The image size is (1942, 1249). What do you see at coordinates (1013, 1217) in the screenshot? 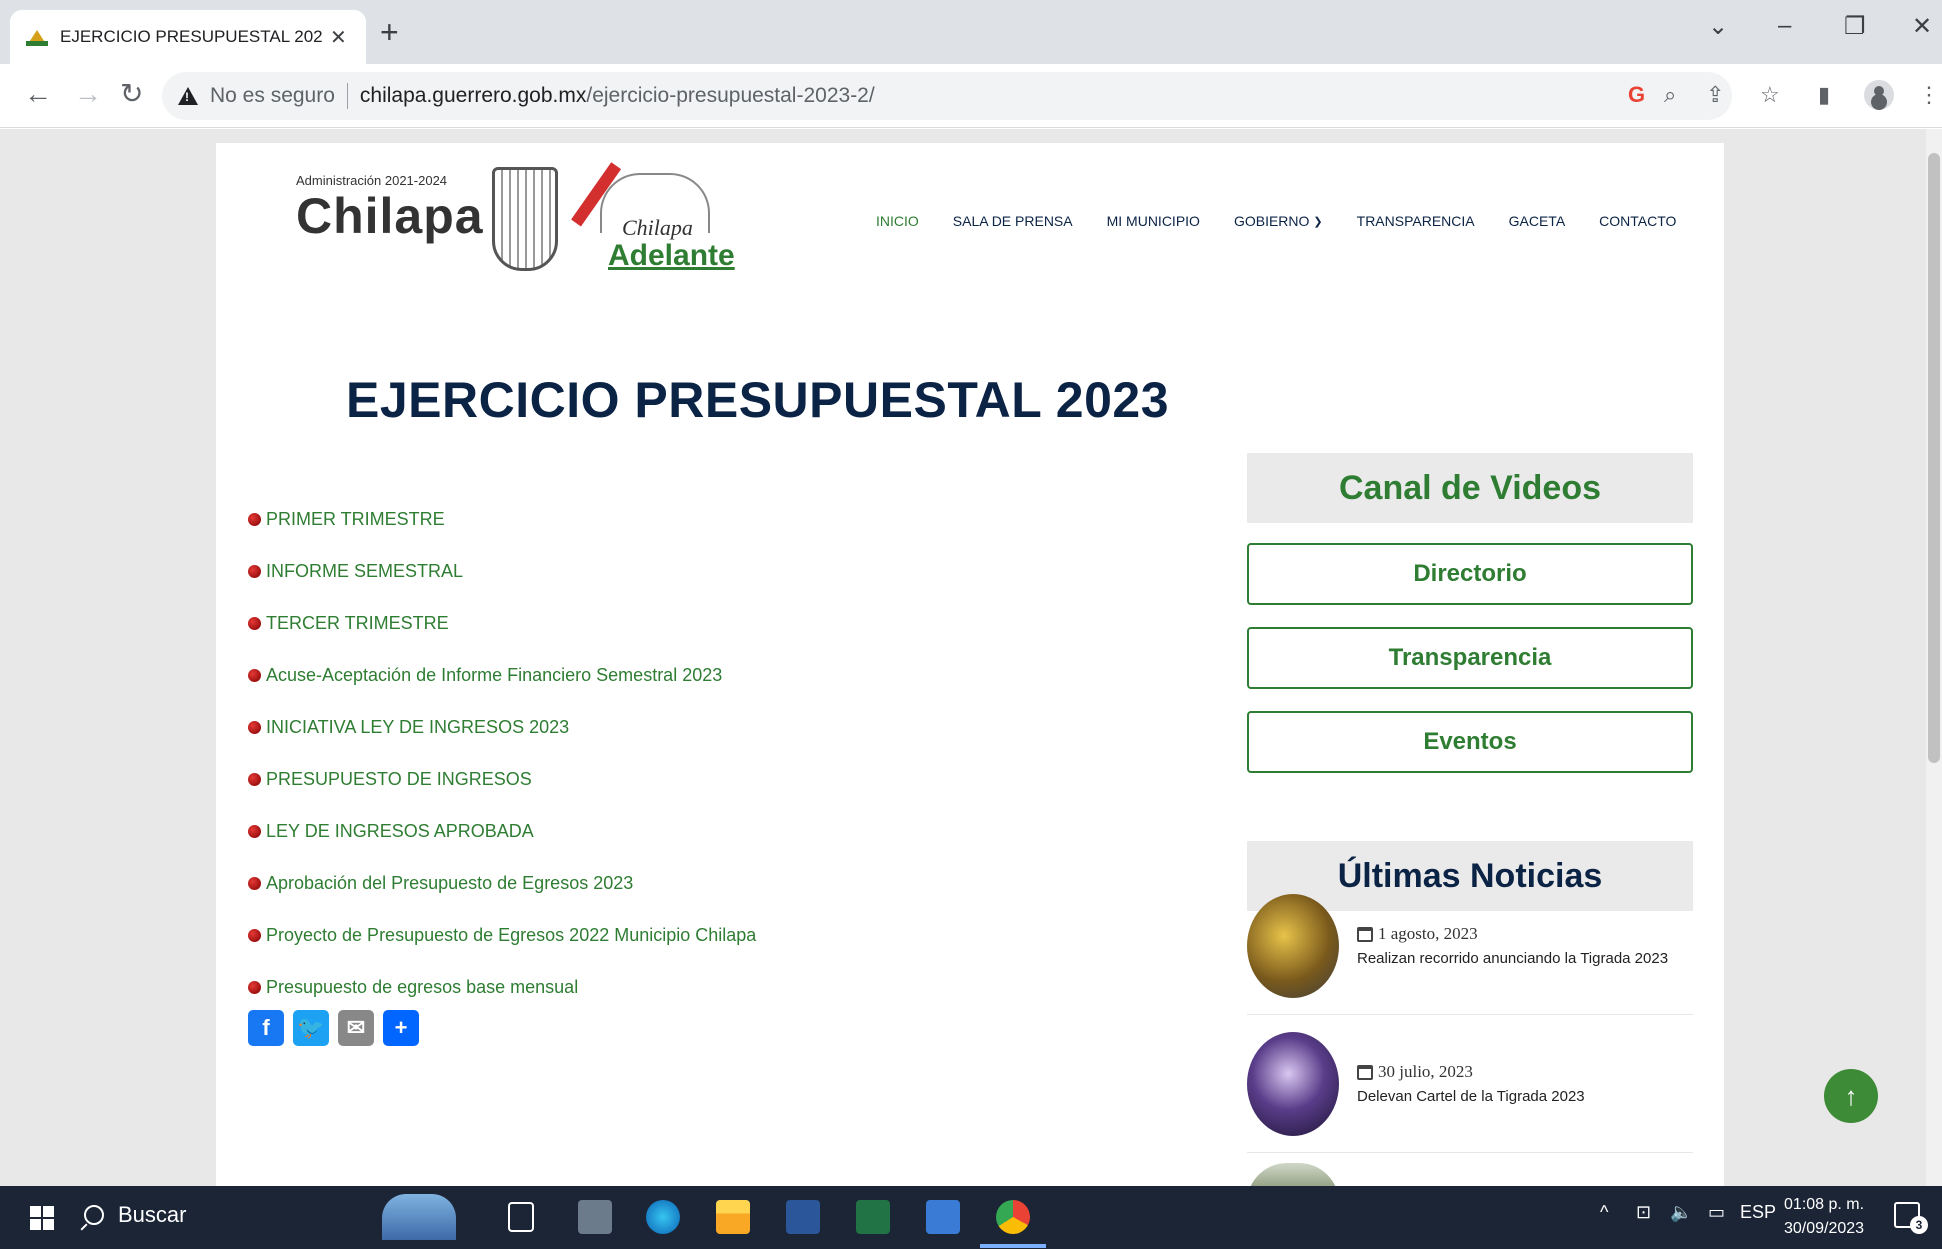
I see `chrome-icon` at bounding box center [1013, 1217].